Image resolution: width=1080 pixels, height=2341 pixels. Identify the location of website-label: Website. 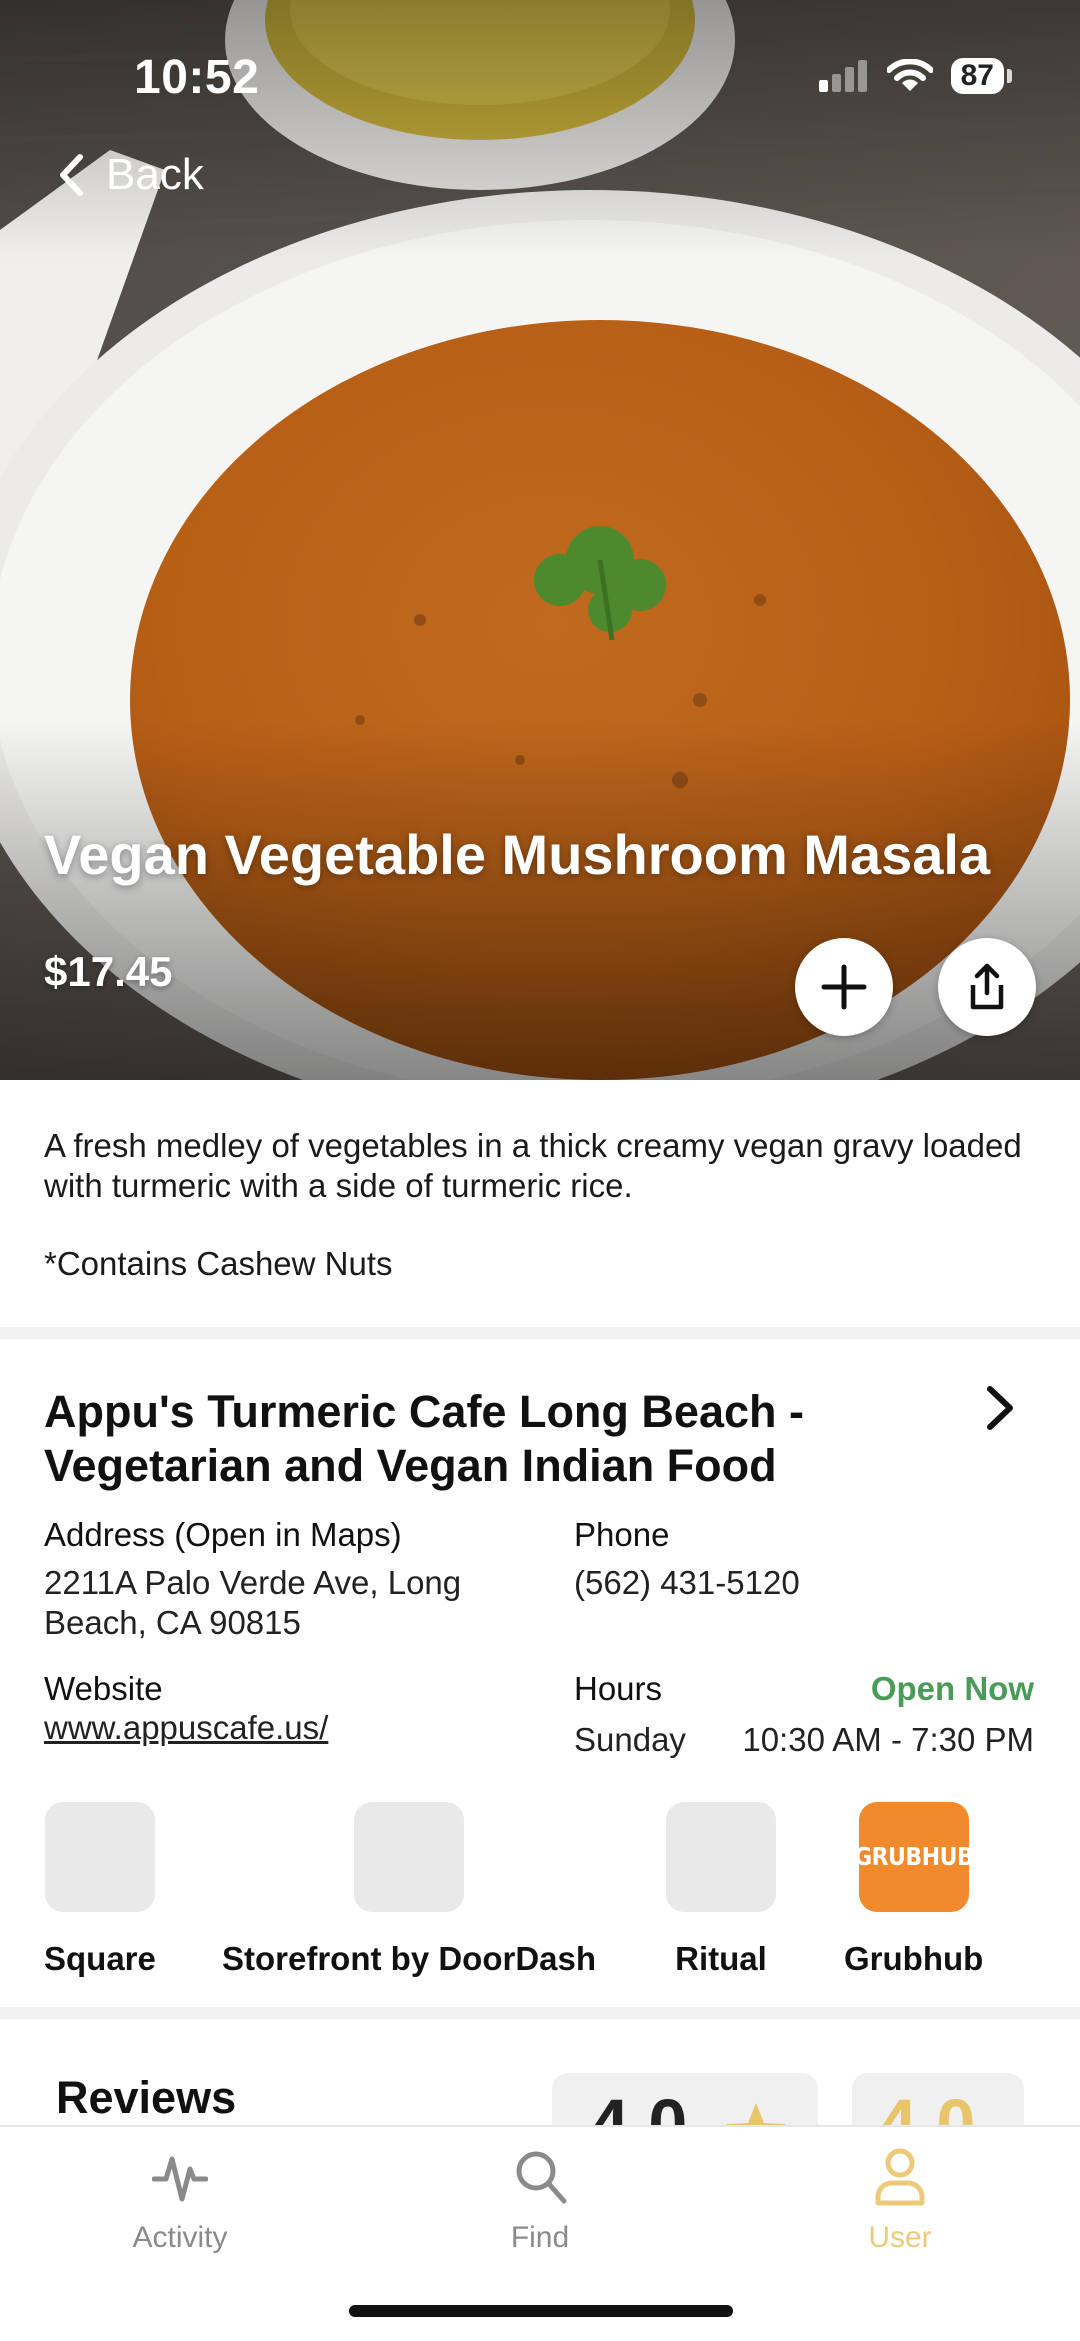
(103, 1688).